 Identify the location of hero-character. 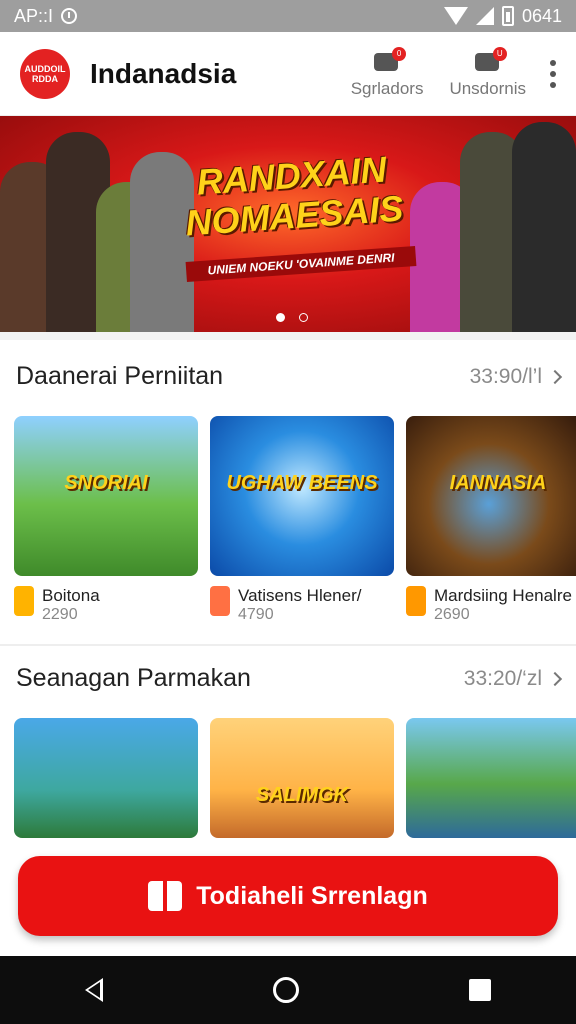
(544, 227).